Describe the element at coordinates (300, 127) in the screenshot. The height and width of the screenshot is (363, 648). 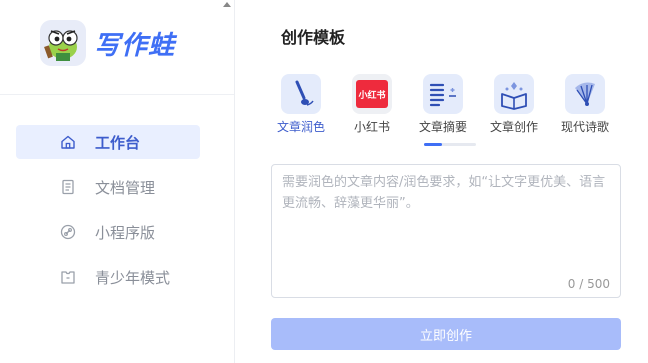
I see `tab-label: 文章润色` at that location.